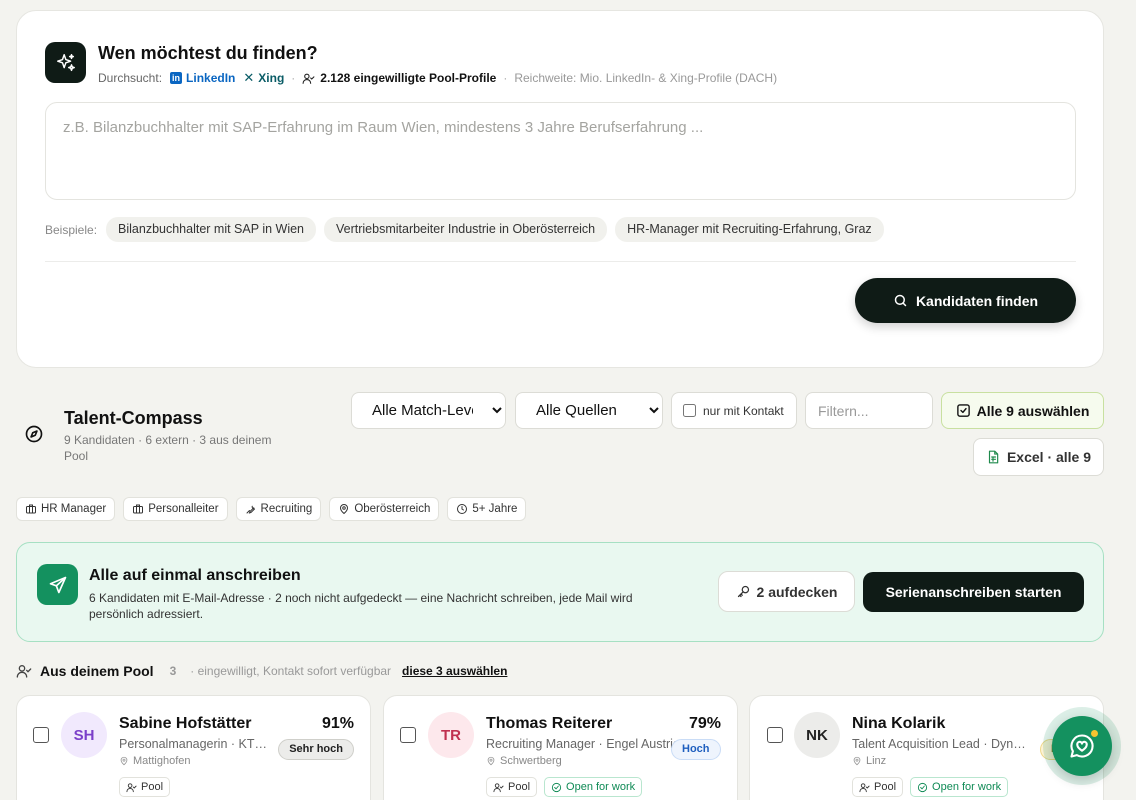 This screenshot has height=800, width=1136. I want to click on match-level-select: Alle Match-Level, so click(428, 410).